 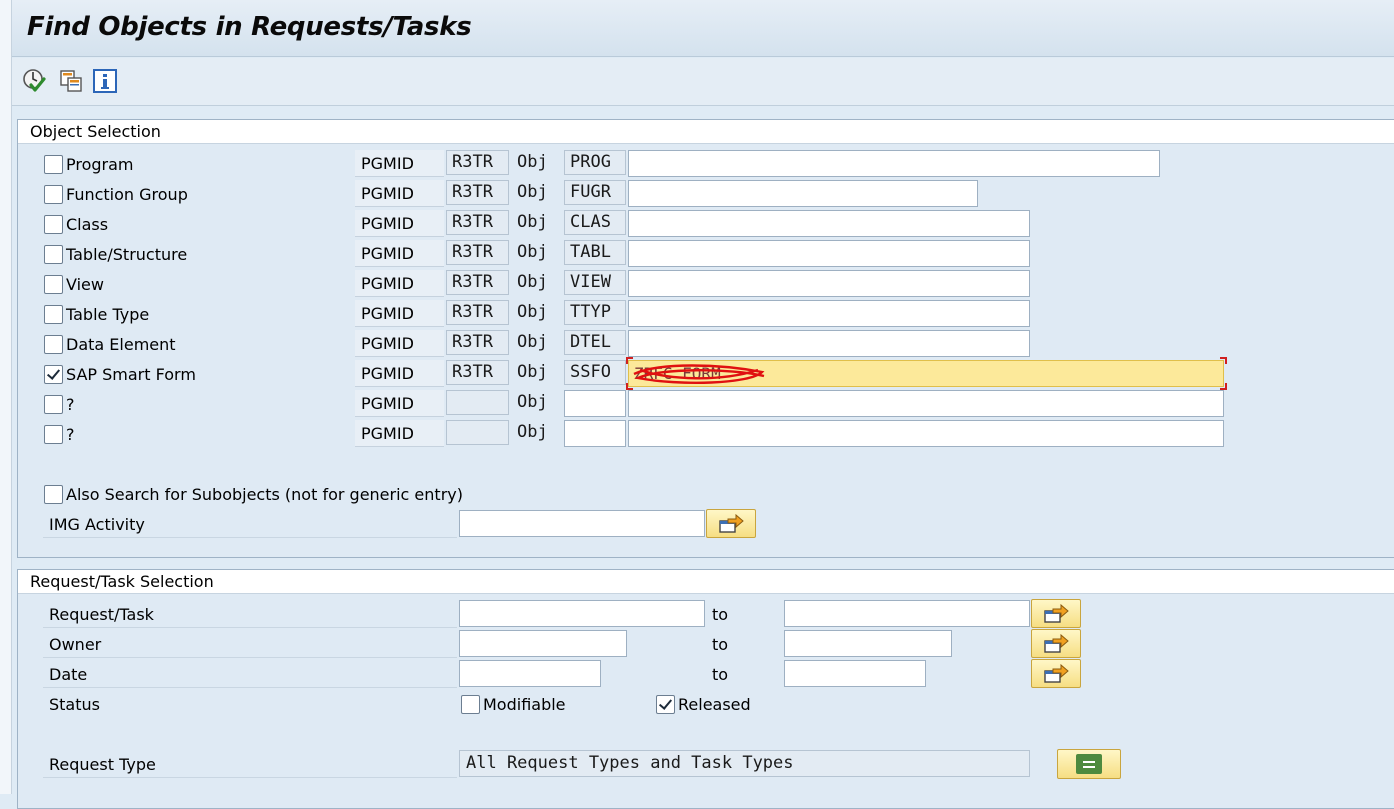 What do you see at coordinates (744, 763) in the screenshot?
I see `request-type-display: All Request Types and Task Types` at bounding box center [744, 763].